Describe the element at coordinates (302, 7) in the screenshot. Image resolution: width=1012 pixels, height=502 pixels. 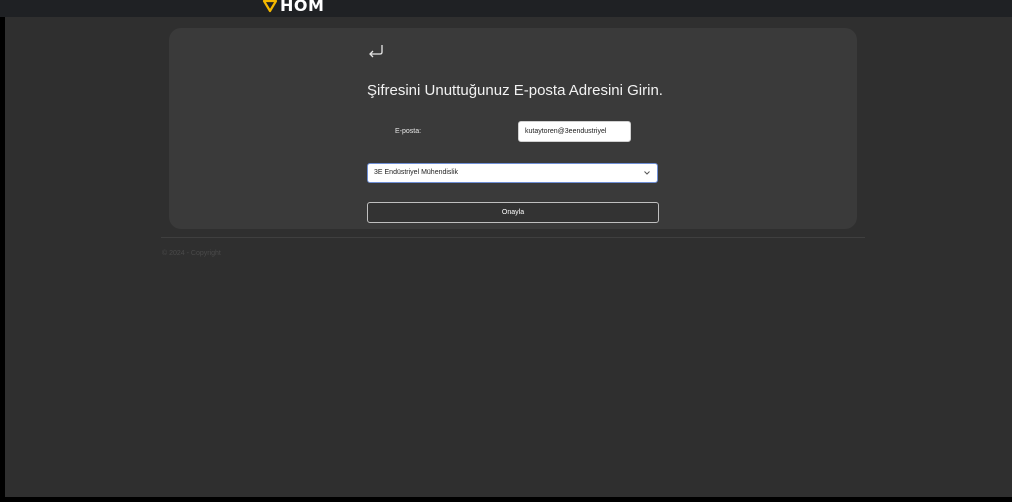
I see `logo-text: HOM` at that location.